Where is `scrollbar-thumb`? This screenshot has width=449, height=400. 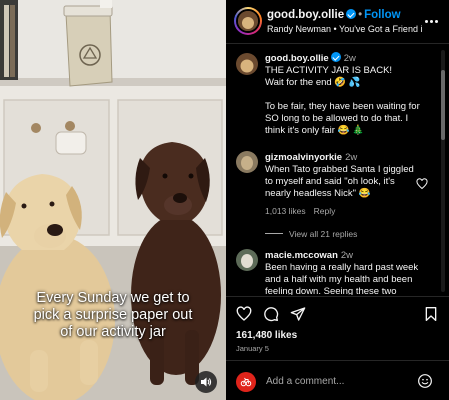
scrollbar-thumb is located at coordinates (443, 105).